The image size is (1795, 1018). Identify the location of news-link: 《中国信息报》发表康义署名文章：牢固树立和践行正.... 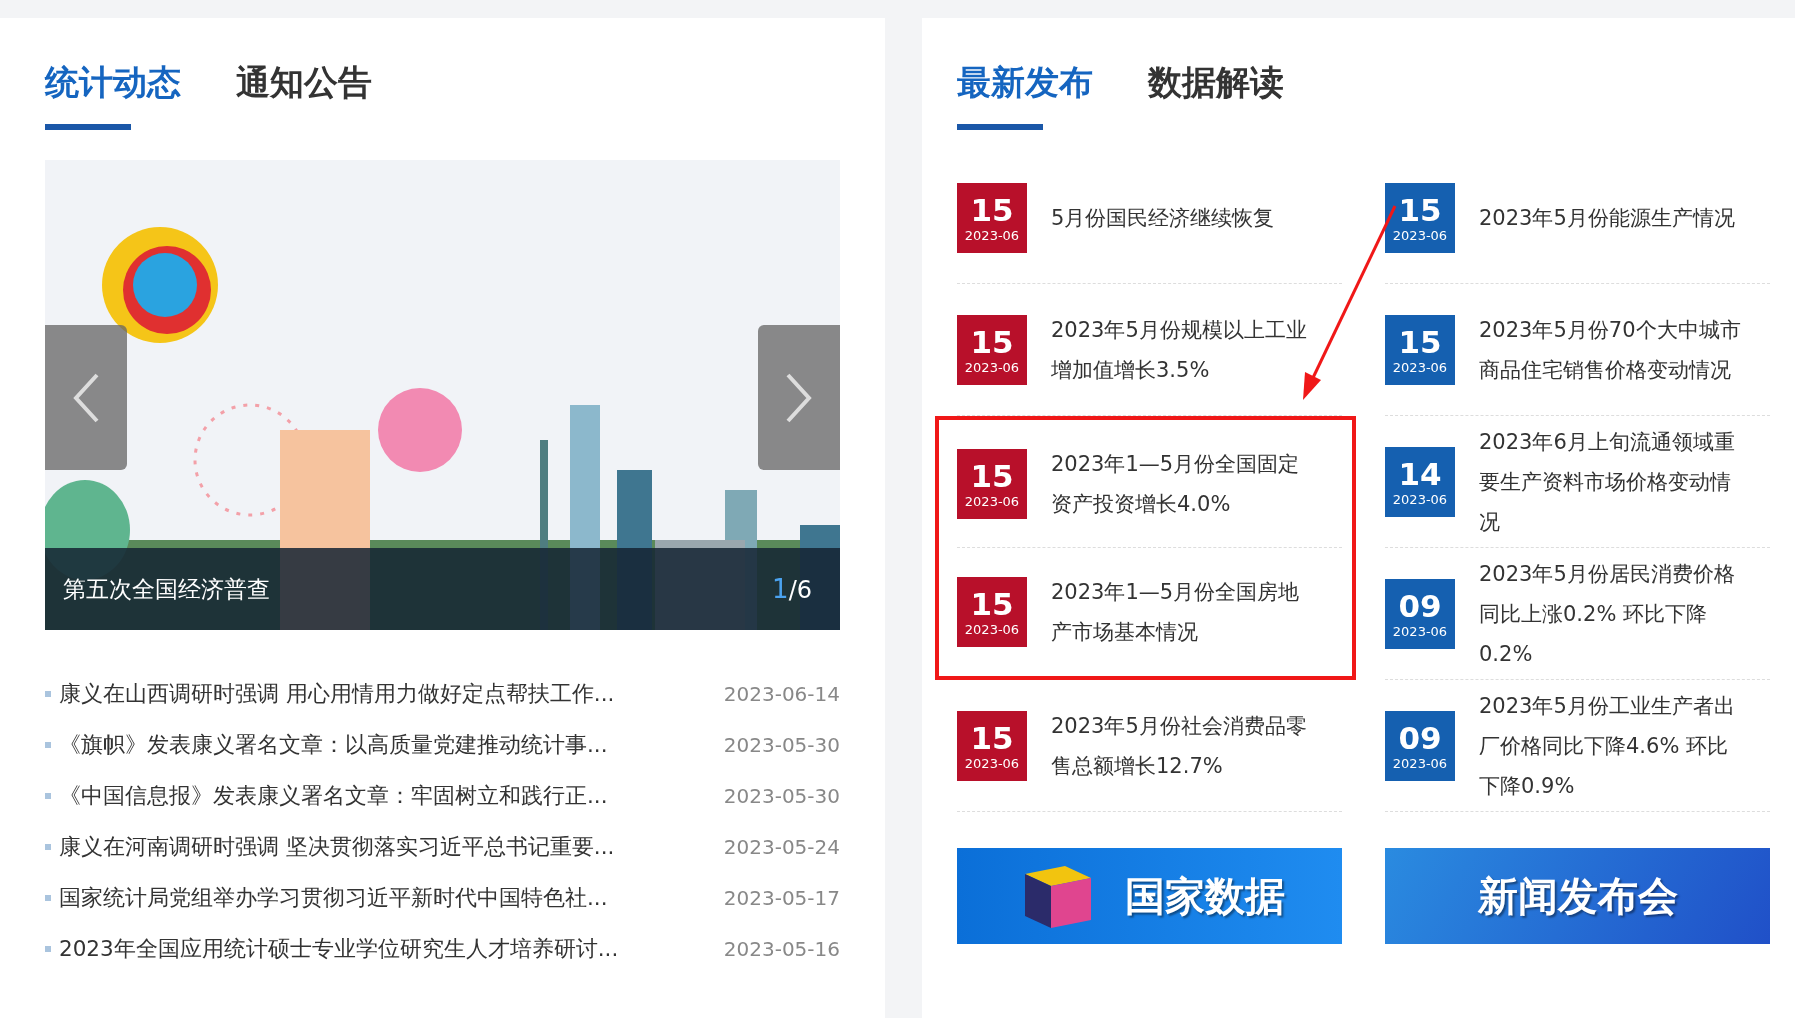
(391, 795).